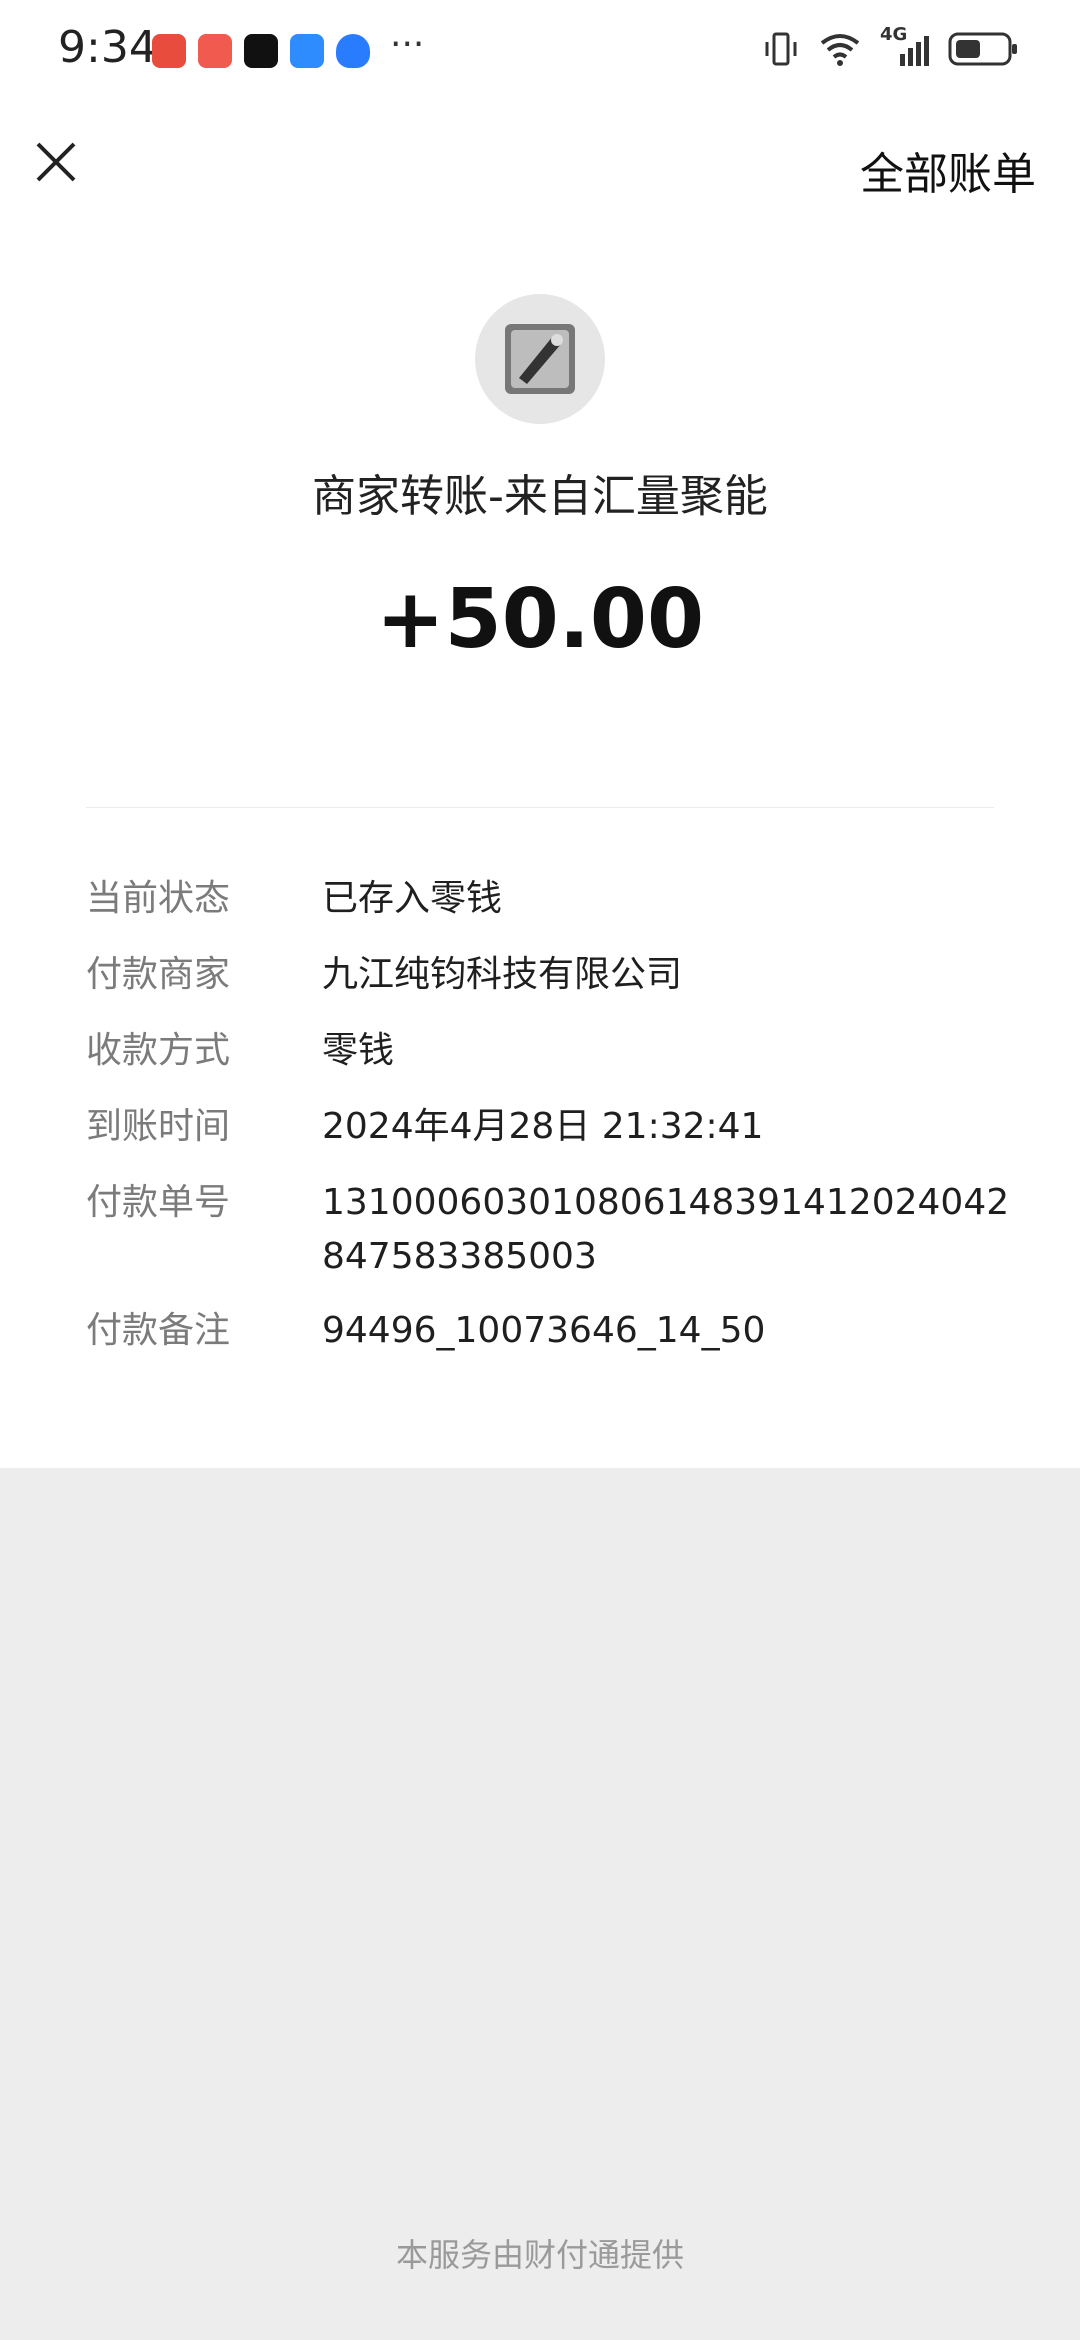 The width and height of the screenshot is (1080, 2340). Describe the element at coordinates (412, 898) in the screenshot. I see `detail-value: 已存入零钱` at that location.